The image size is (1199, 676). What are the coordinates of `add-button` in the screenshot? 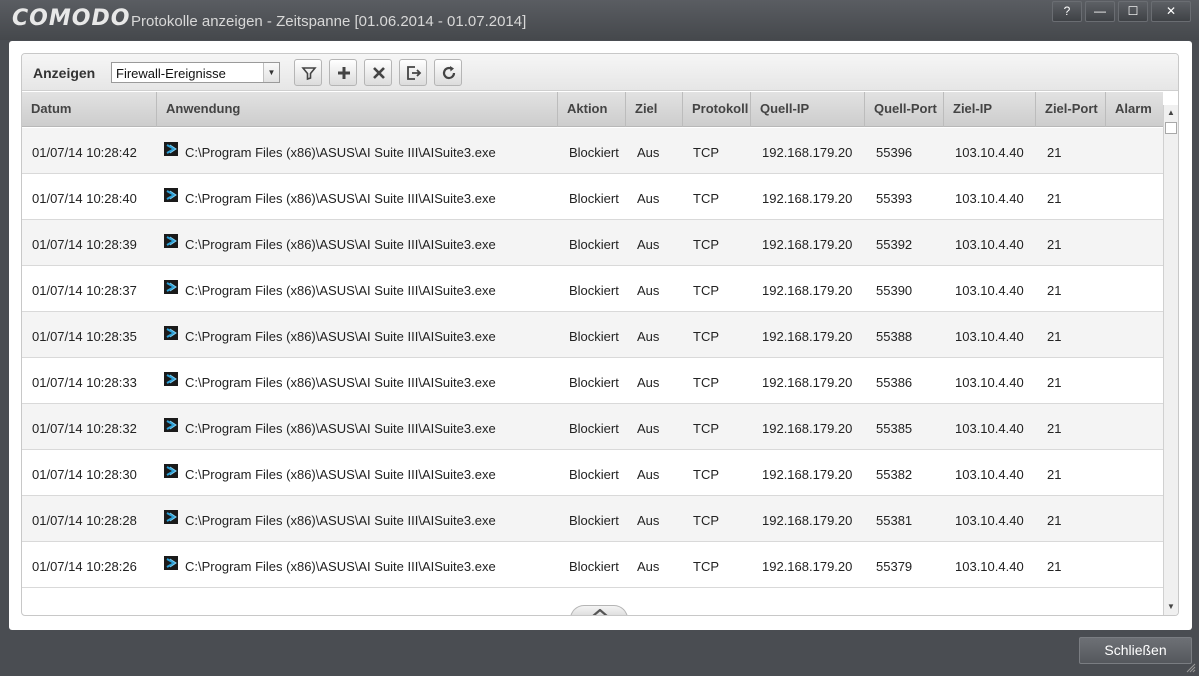 It's located at (343, 72).